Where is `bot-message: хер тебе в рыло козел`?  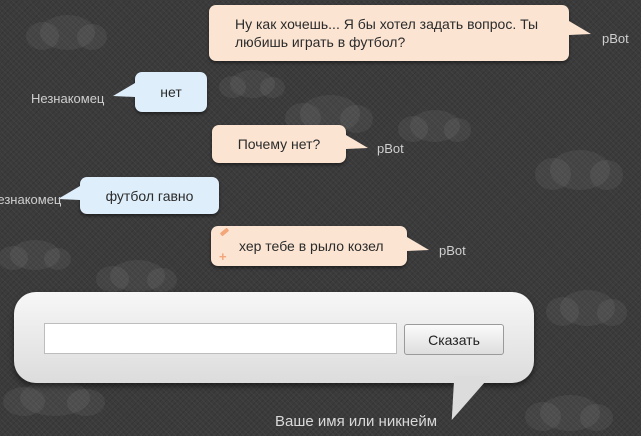
bot-message: хер тебе в рыло козел is located at coordinates (309, 246).